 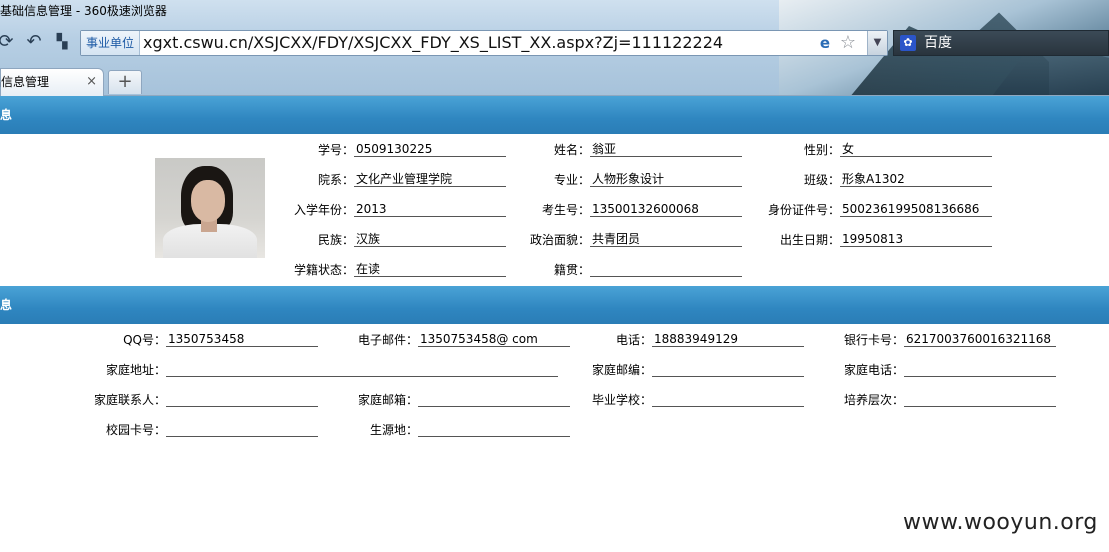 I want to click on label-home-zip: 家庭邮编：, so click(x=621, y=370).